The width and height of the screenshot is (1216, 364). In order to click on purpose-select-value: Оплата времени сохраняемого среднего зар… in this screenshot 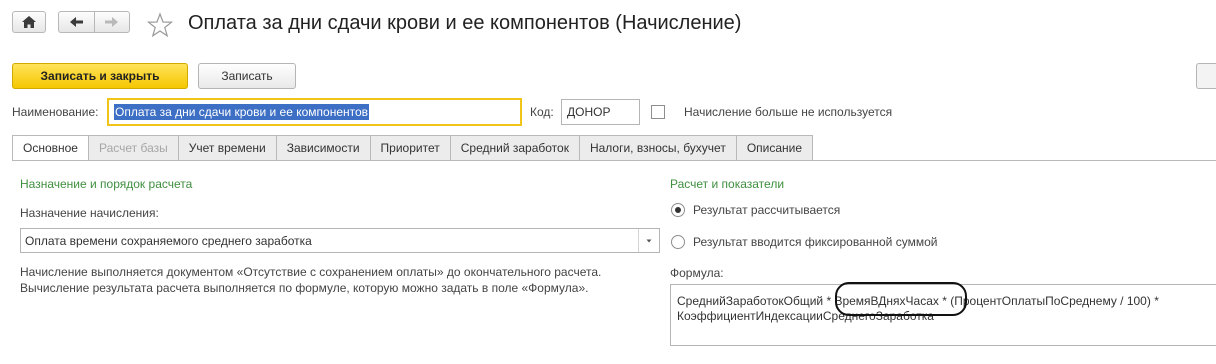, I will do `click(168, 241)`.